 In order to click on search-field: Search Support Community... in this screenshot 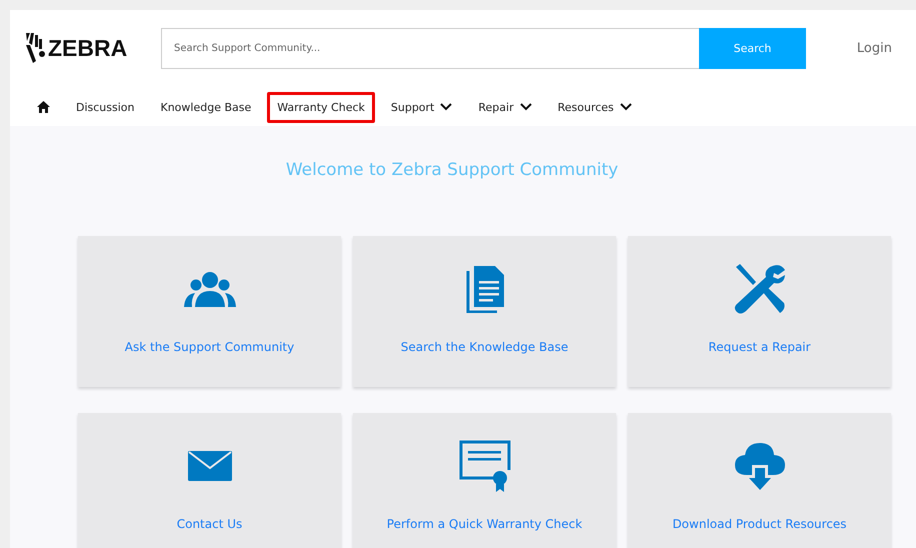, I will do `click(430, 48)`.